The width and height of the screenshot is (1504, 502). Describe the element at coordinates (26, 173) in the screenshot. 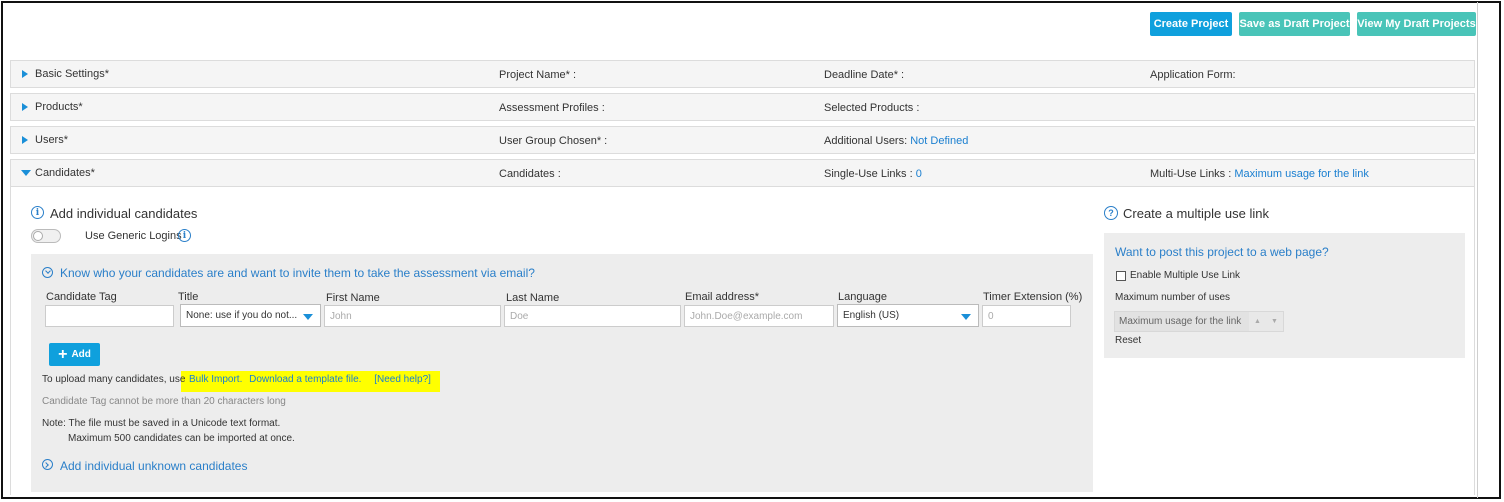

I see `collapse-caret-icon` at that location.